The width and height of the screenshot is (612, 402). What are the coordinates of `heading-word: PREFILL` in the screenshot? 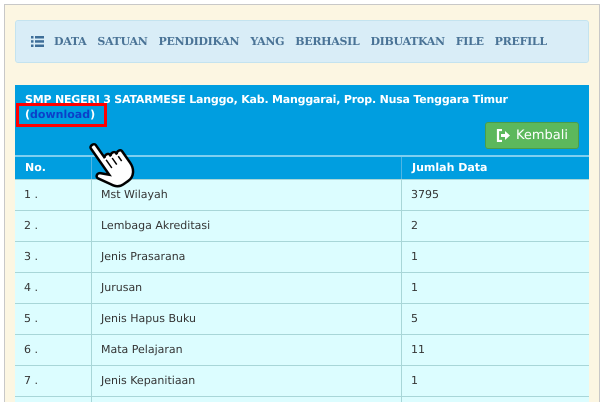 It's located at (520, 41).